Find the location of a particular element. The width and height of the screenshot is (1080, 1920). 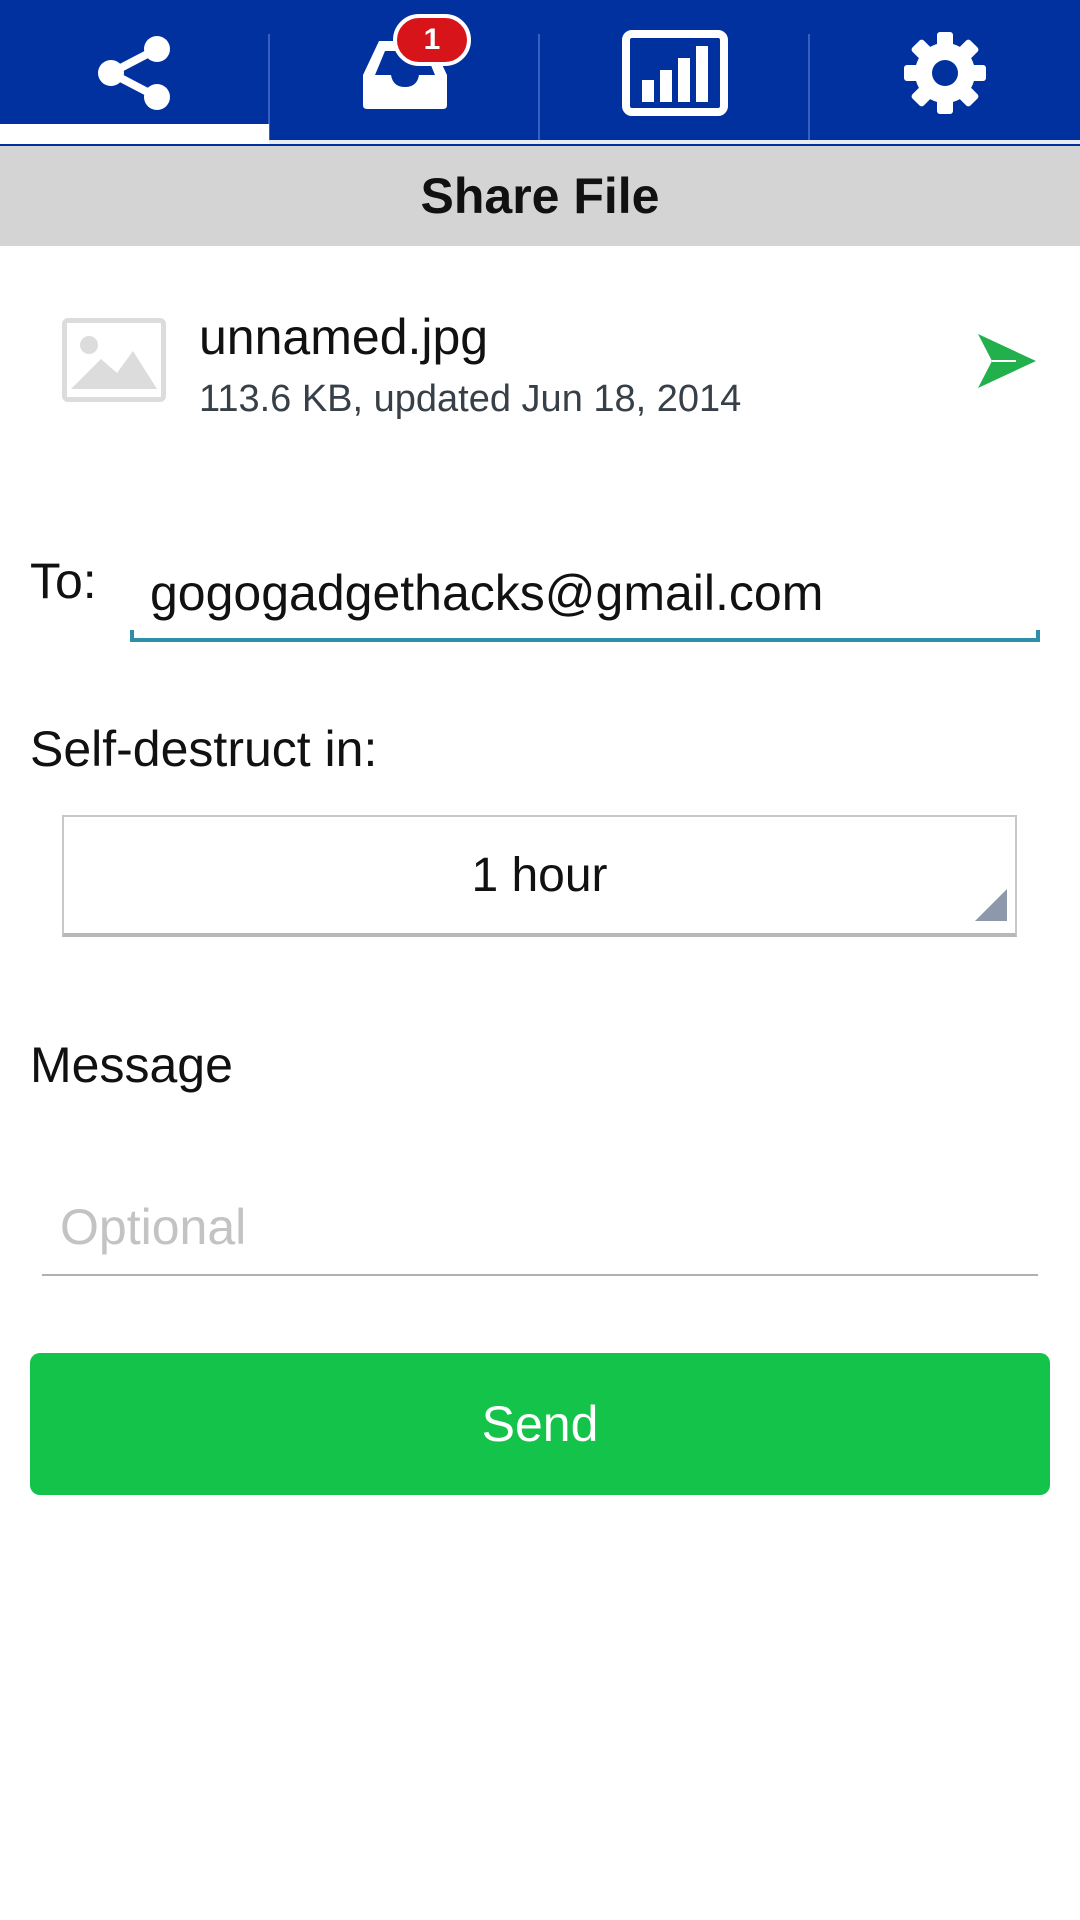

gear-icon is located at coordinates (945, 73).